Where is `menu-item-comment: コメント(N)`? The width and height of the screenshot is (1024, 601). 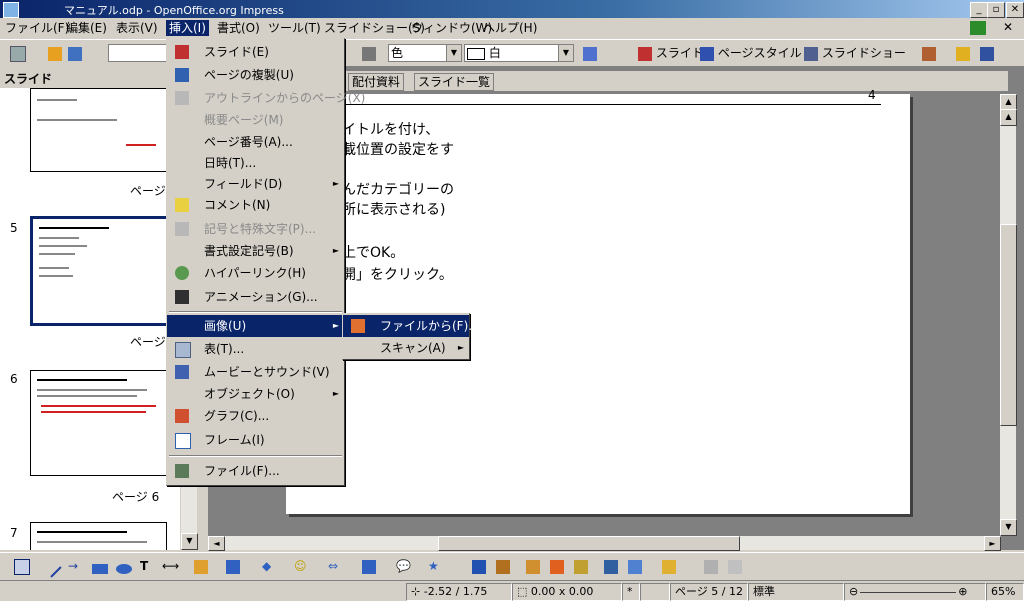
menu-item-comment: コメント(N) is located at coordinates (255, 205).